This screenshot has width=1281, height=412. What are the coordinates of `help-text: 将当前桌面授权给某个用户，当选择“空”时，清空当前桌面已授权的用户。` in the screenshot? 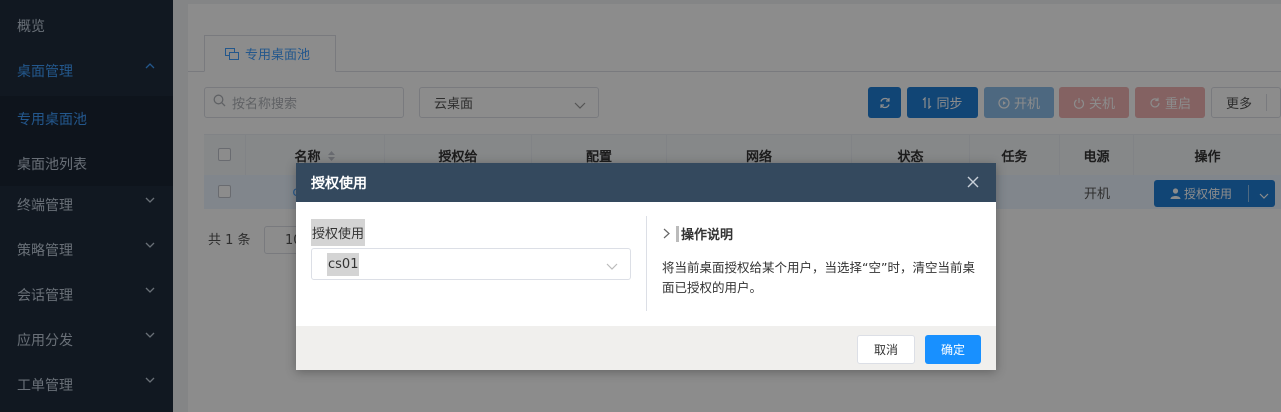 It's located at (818, 277).